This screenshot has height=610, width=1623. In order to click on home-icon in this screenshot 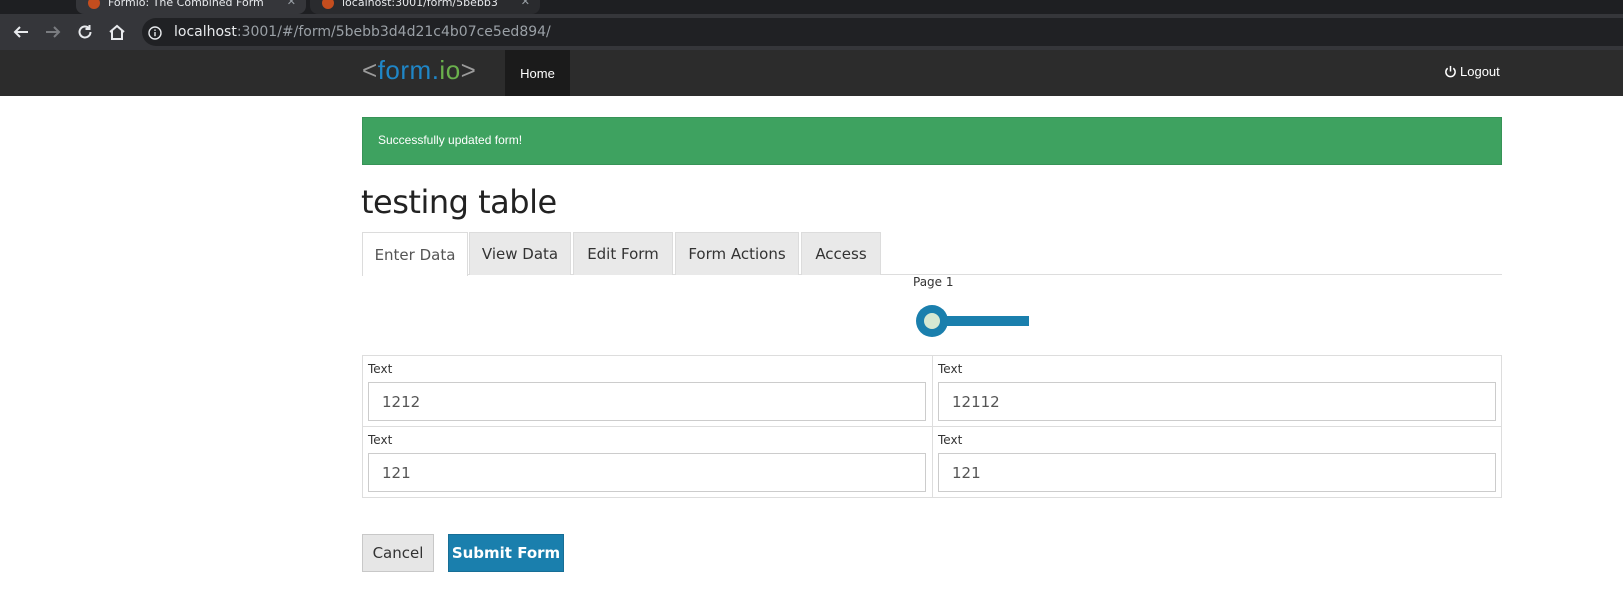, I will do `click(117, 32)`.